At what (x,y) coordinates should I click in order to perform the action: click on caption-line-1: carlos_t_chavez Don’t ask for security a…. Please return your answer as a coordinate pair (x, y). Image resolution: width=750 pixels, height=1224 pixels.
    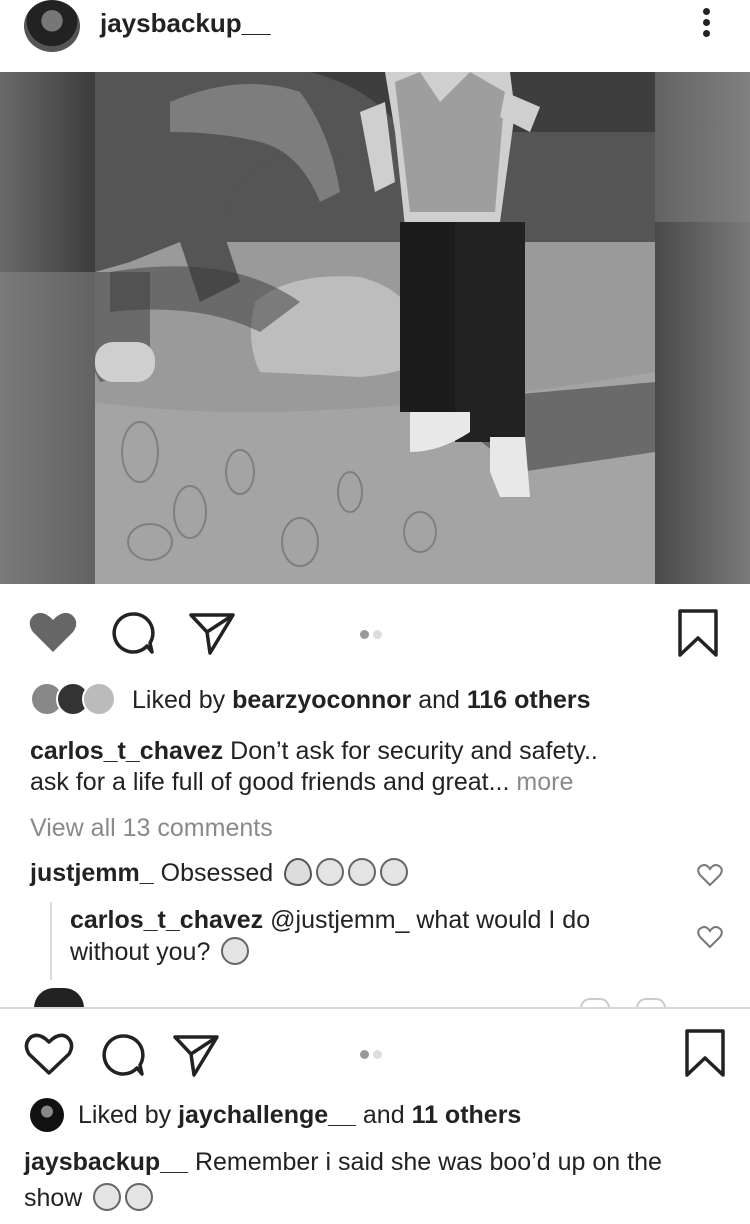
    Looking at the image, I should click on (314, 751).